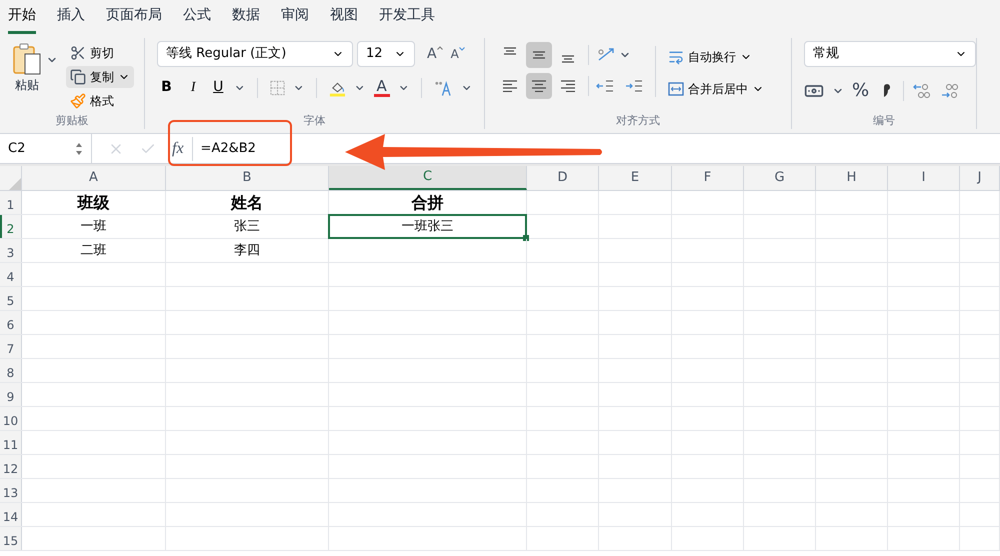 The height and width of the screenshot is (556, 1000). Describe the element at coordinates (93, 227) in the screenshot. I see `table-cell-text: 一班` at that location.